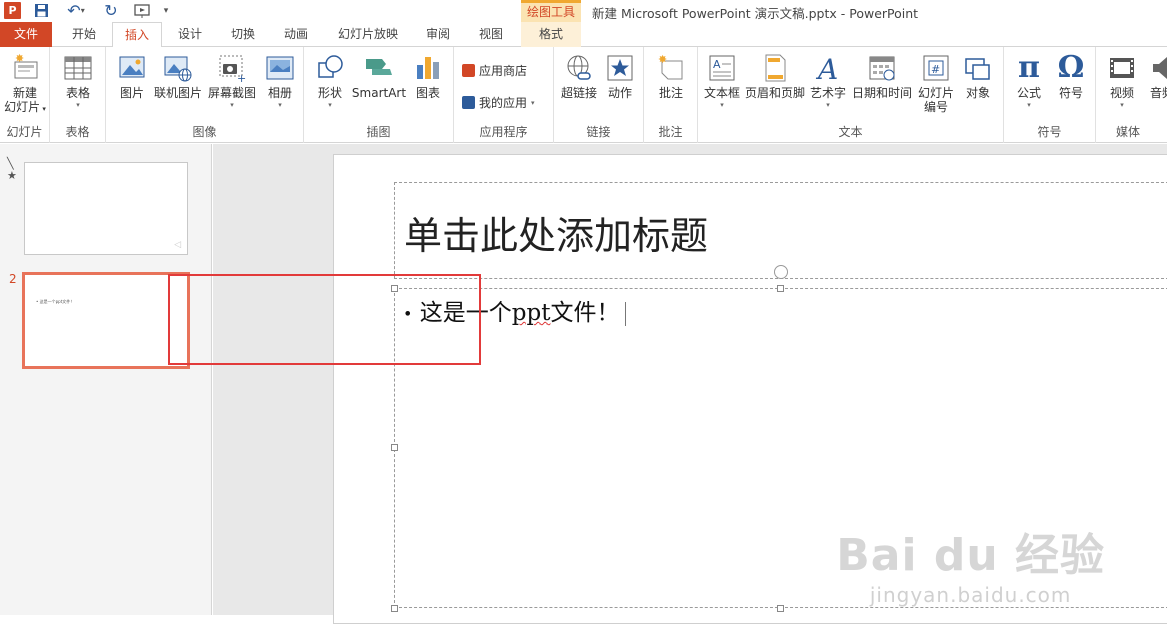  What do you see at coordinates (882, 68) in the screenshot?
I see `calendar-icon` at bounding box center [882, 68].